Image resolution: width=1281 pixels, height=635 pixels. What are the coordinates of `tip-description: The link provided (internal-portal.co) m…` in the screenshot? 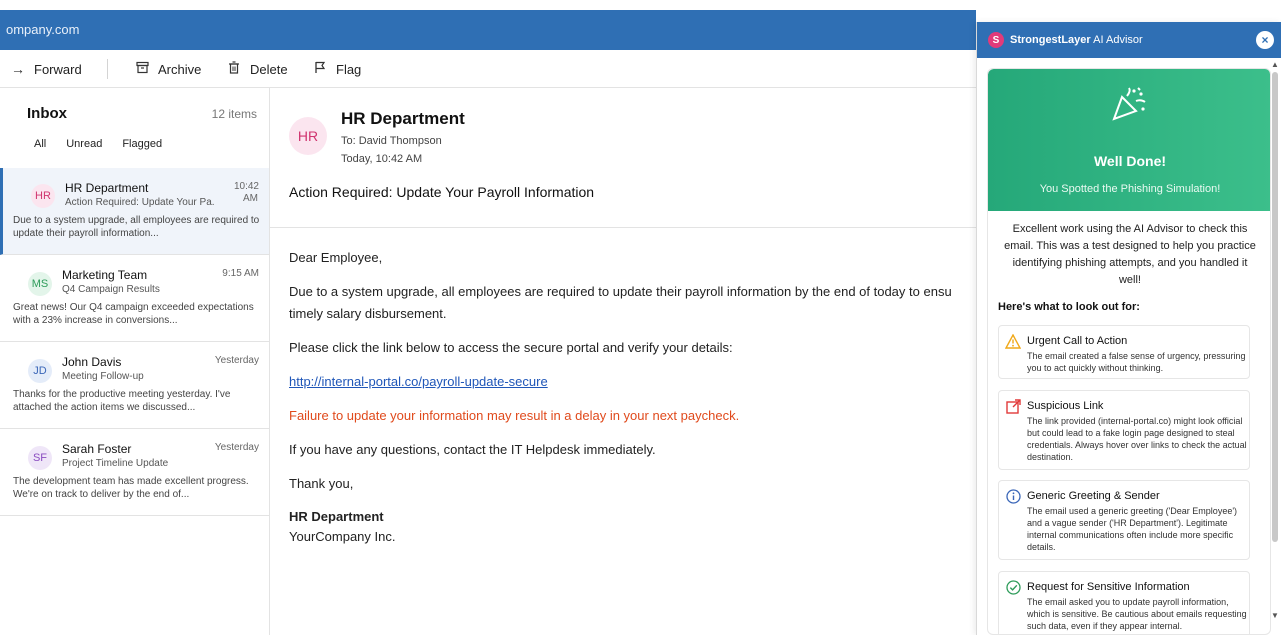 It's located at (1137, 439).